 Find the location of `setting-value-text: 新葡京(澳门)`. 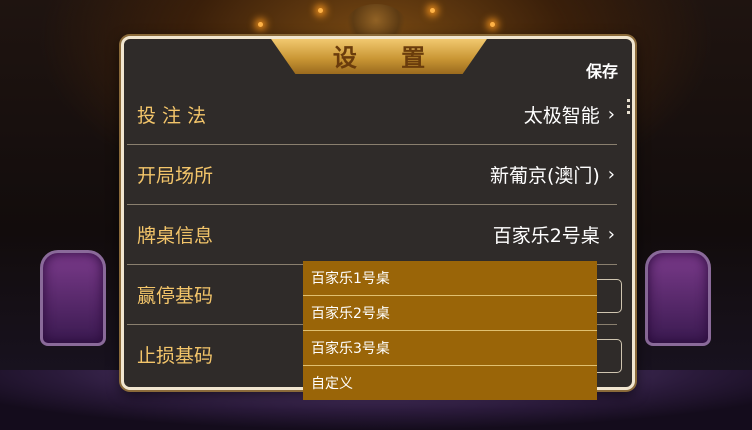

setting-value-text: 新葡京(澳门) is located at coordinates (544, 176).